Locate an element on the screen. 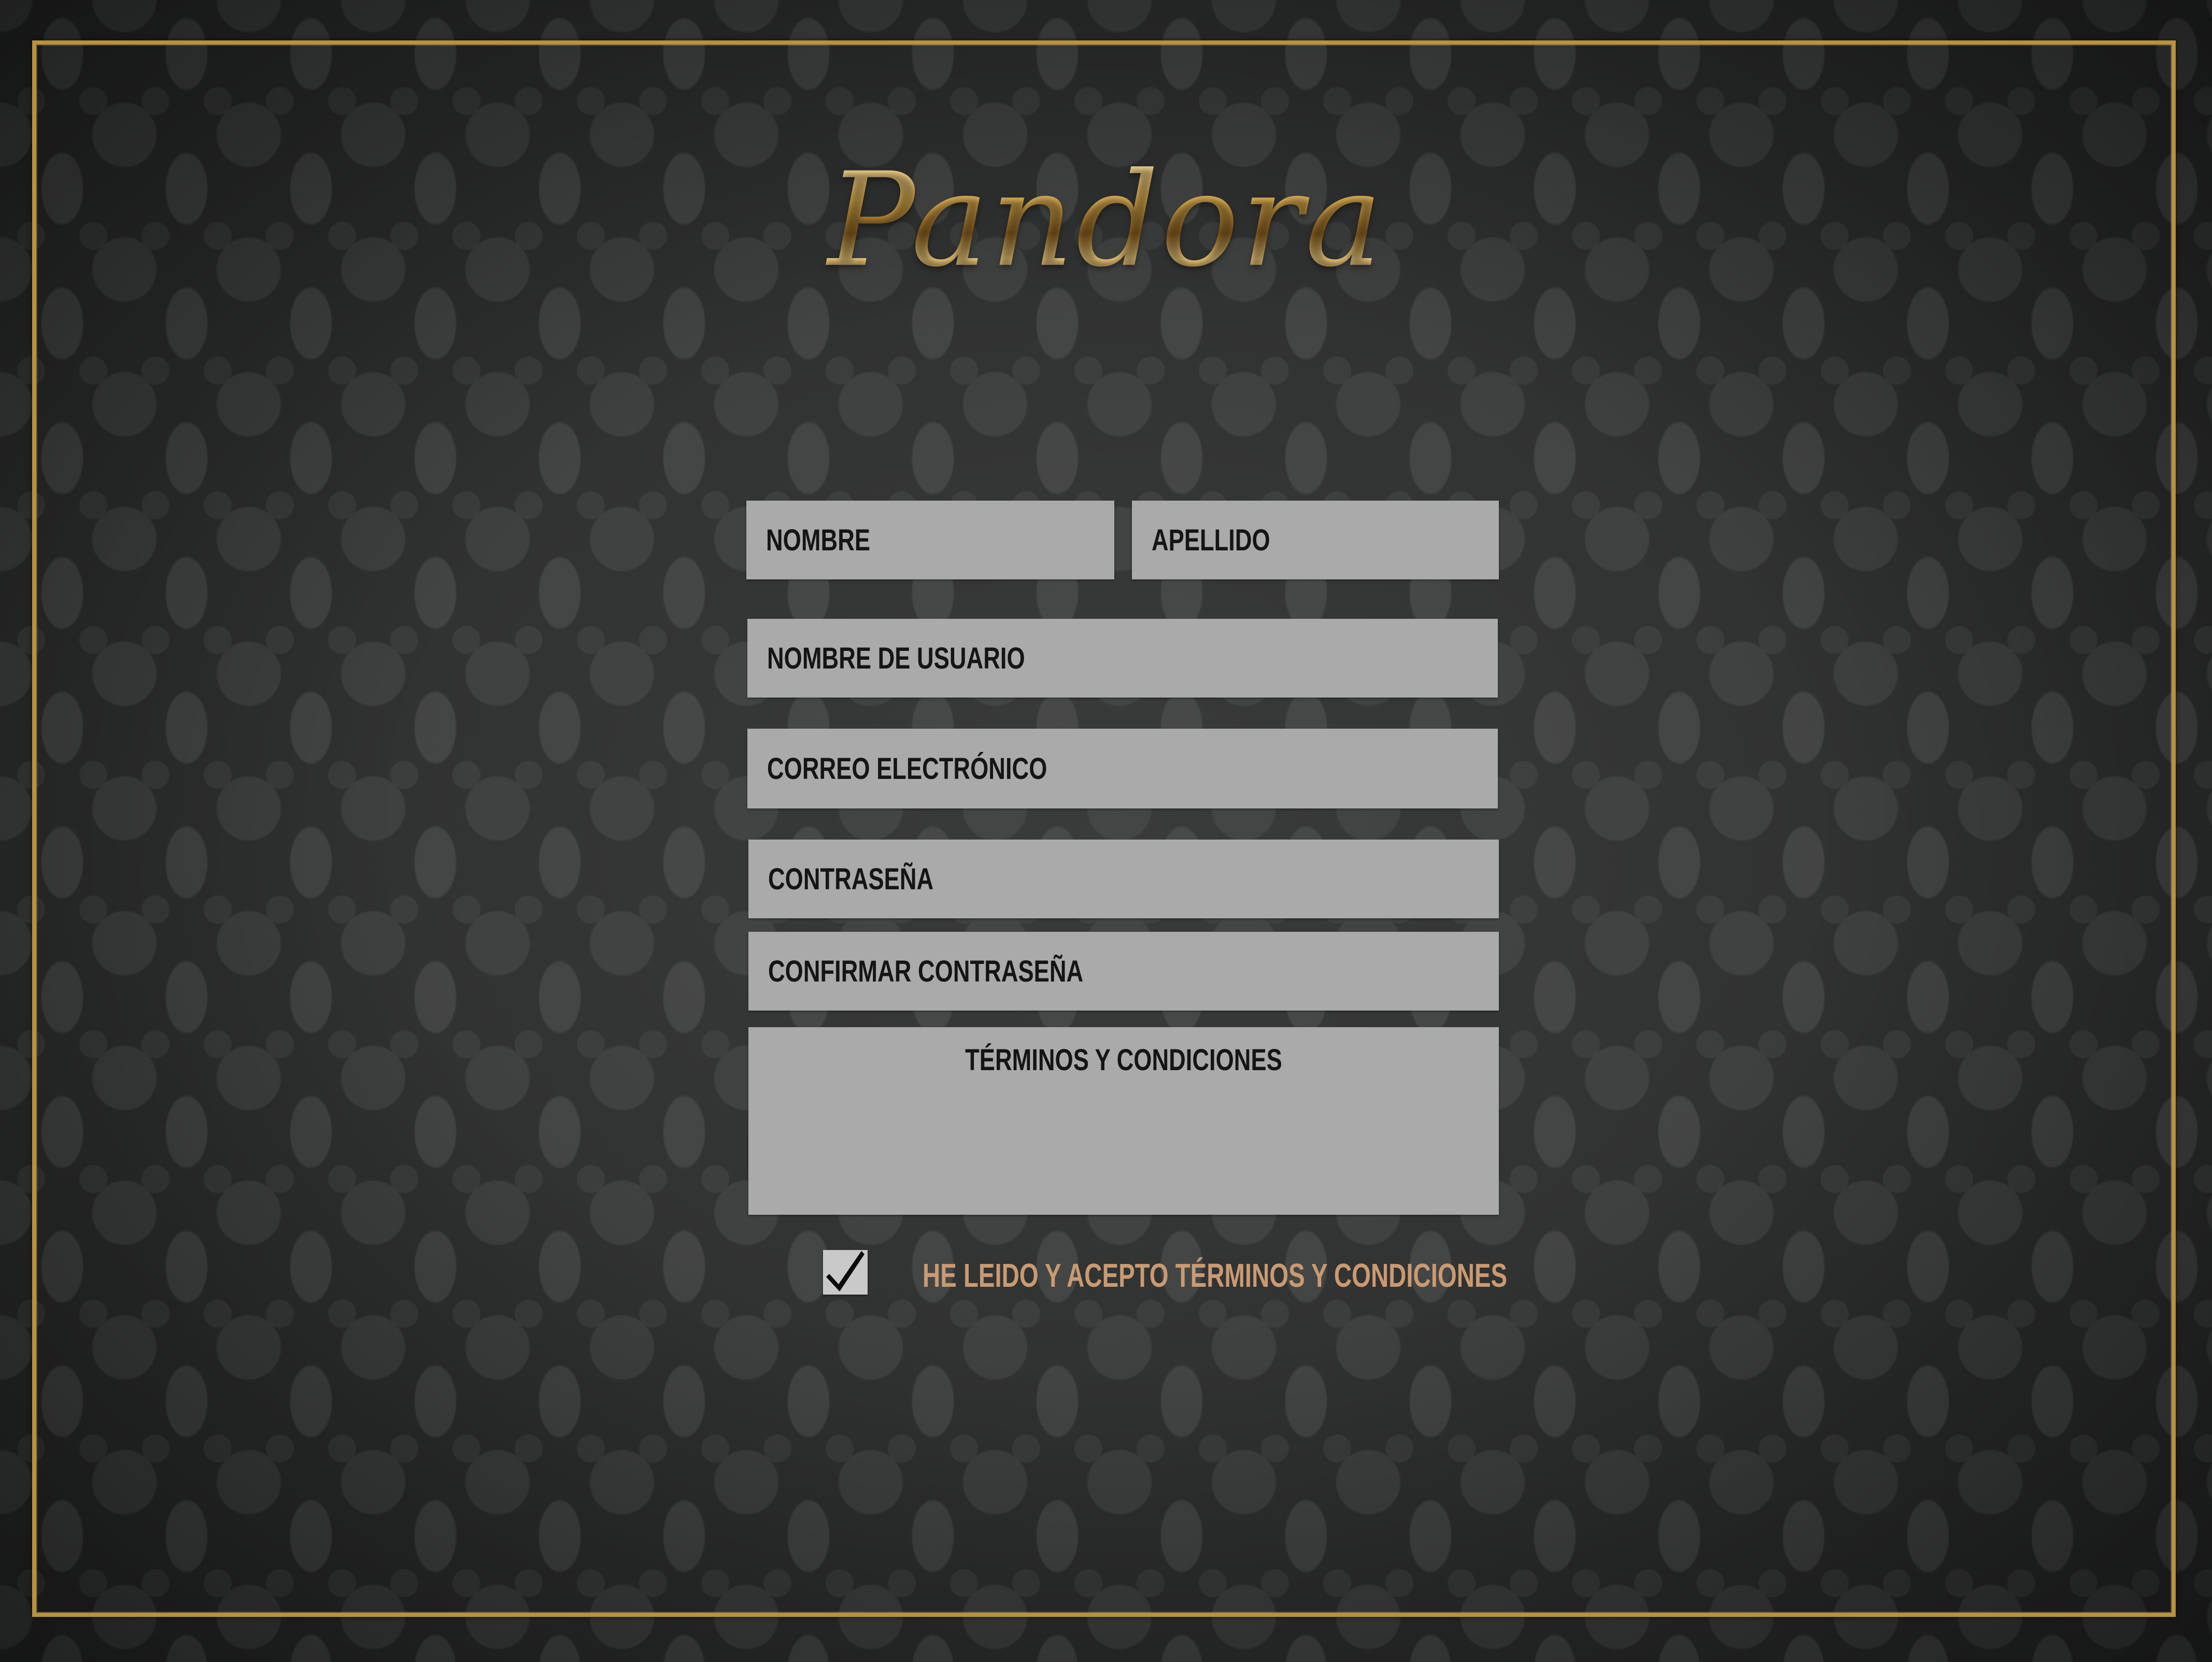 The height and width of the screenshot is (1662, 2212). terms-and-conditions-box: TÉRMINOS Y CONDICIONES is located at coordinates (1123, 1121).